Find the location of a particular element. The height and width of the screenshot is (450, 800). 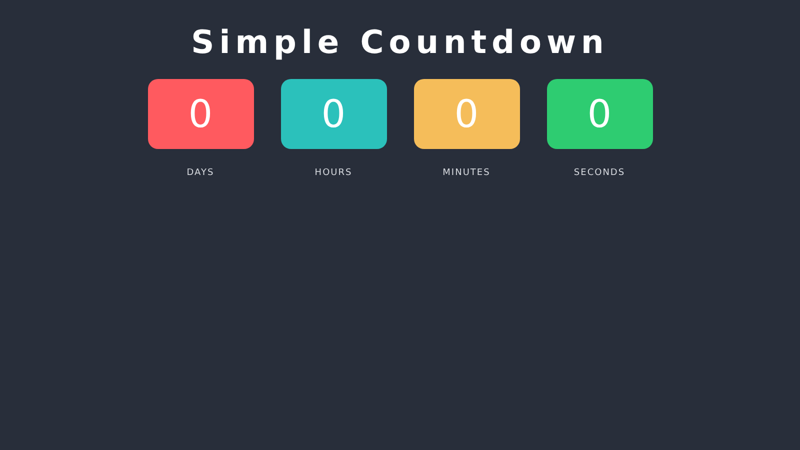

unit-label: DAYS is located at coordinates (200, 173).